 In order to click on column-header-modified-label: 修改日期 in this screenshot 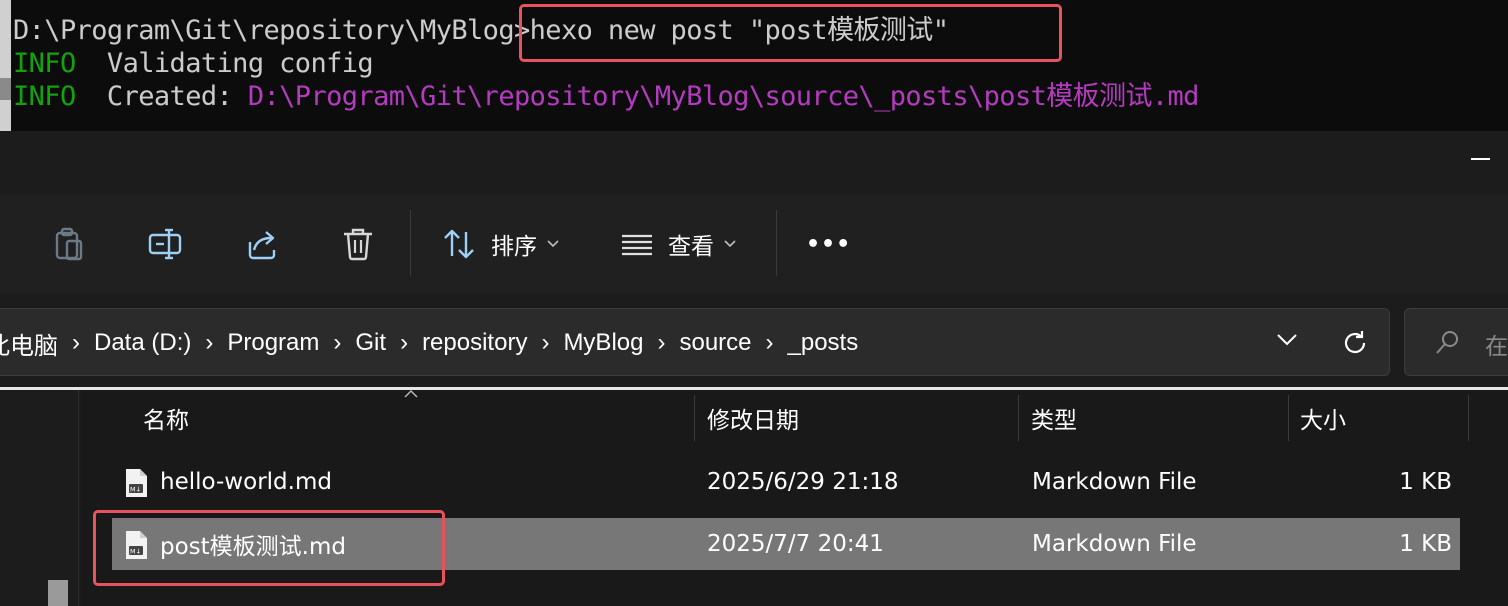, I will do `click(753, 421)`.